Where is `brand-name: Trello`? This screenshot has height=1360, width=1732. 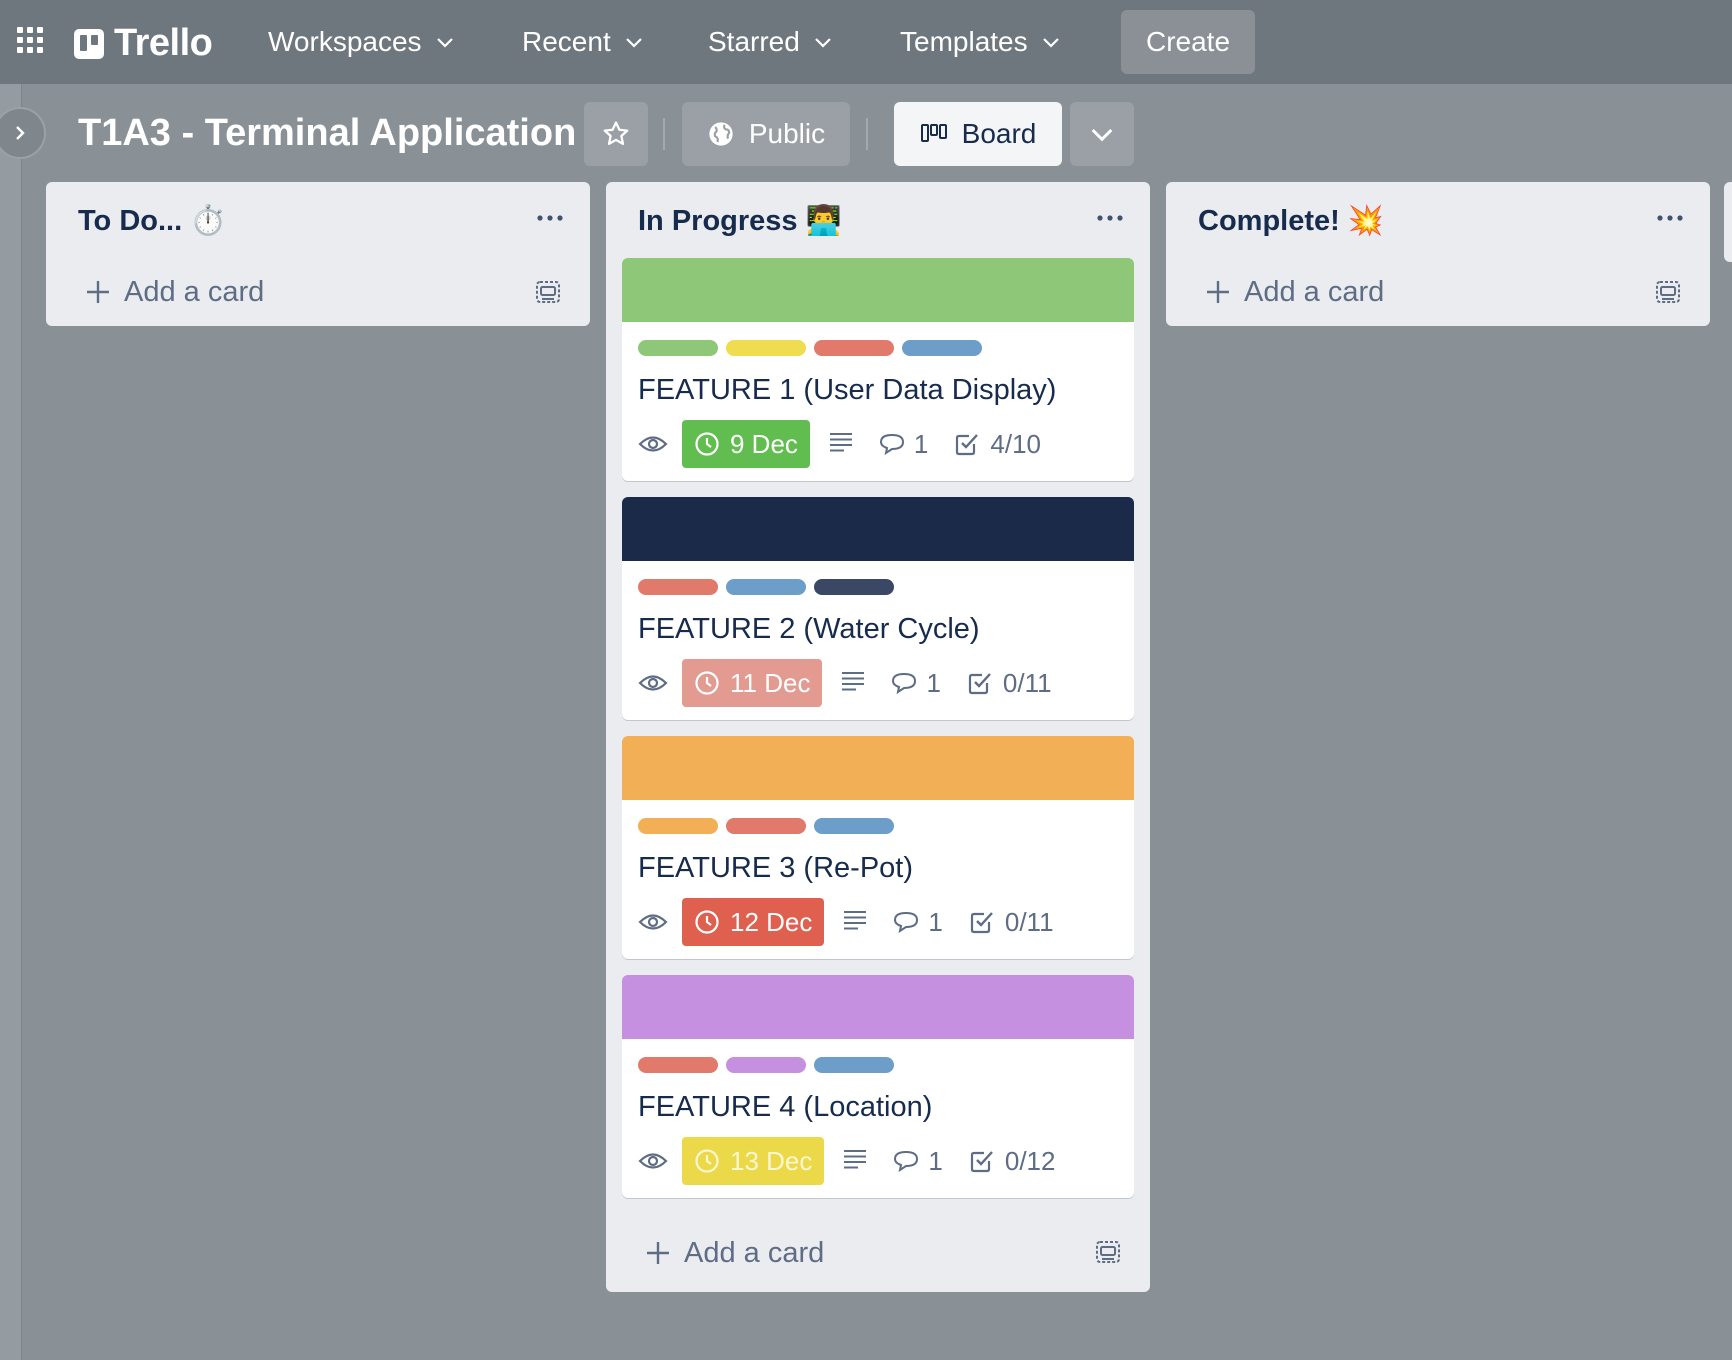
brand-name: Trello is located at coordinates (163, 43).